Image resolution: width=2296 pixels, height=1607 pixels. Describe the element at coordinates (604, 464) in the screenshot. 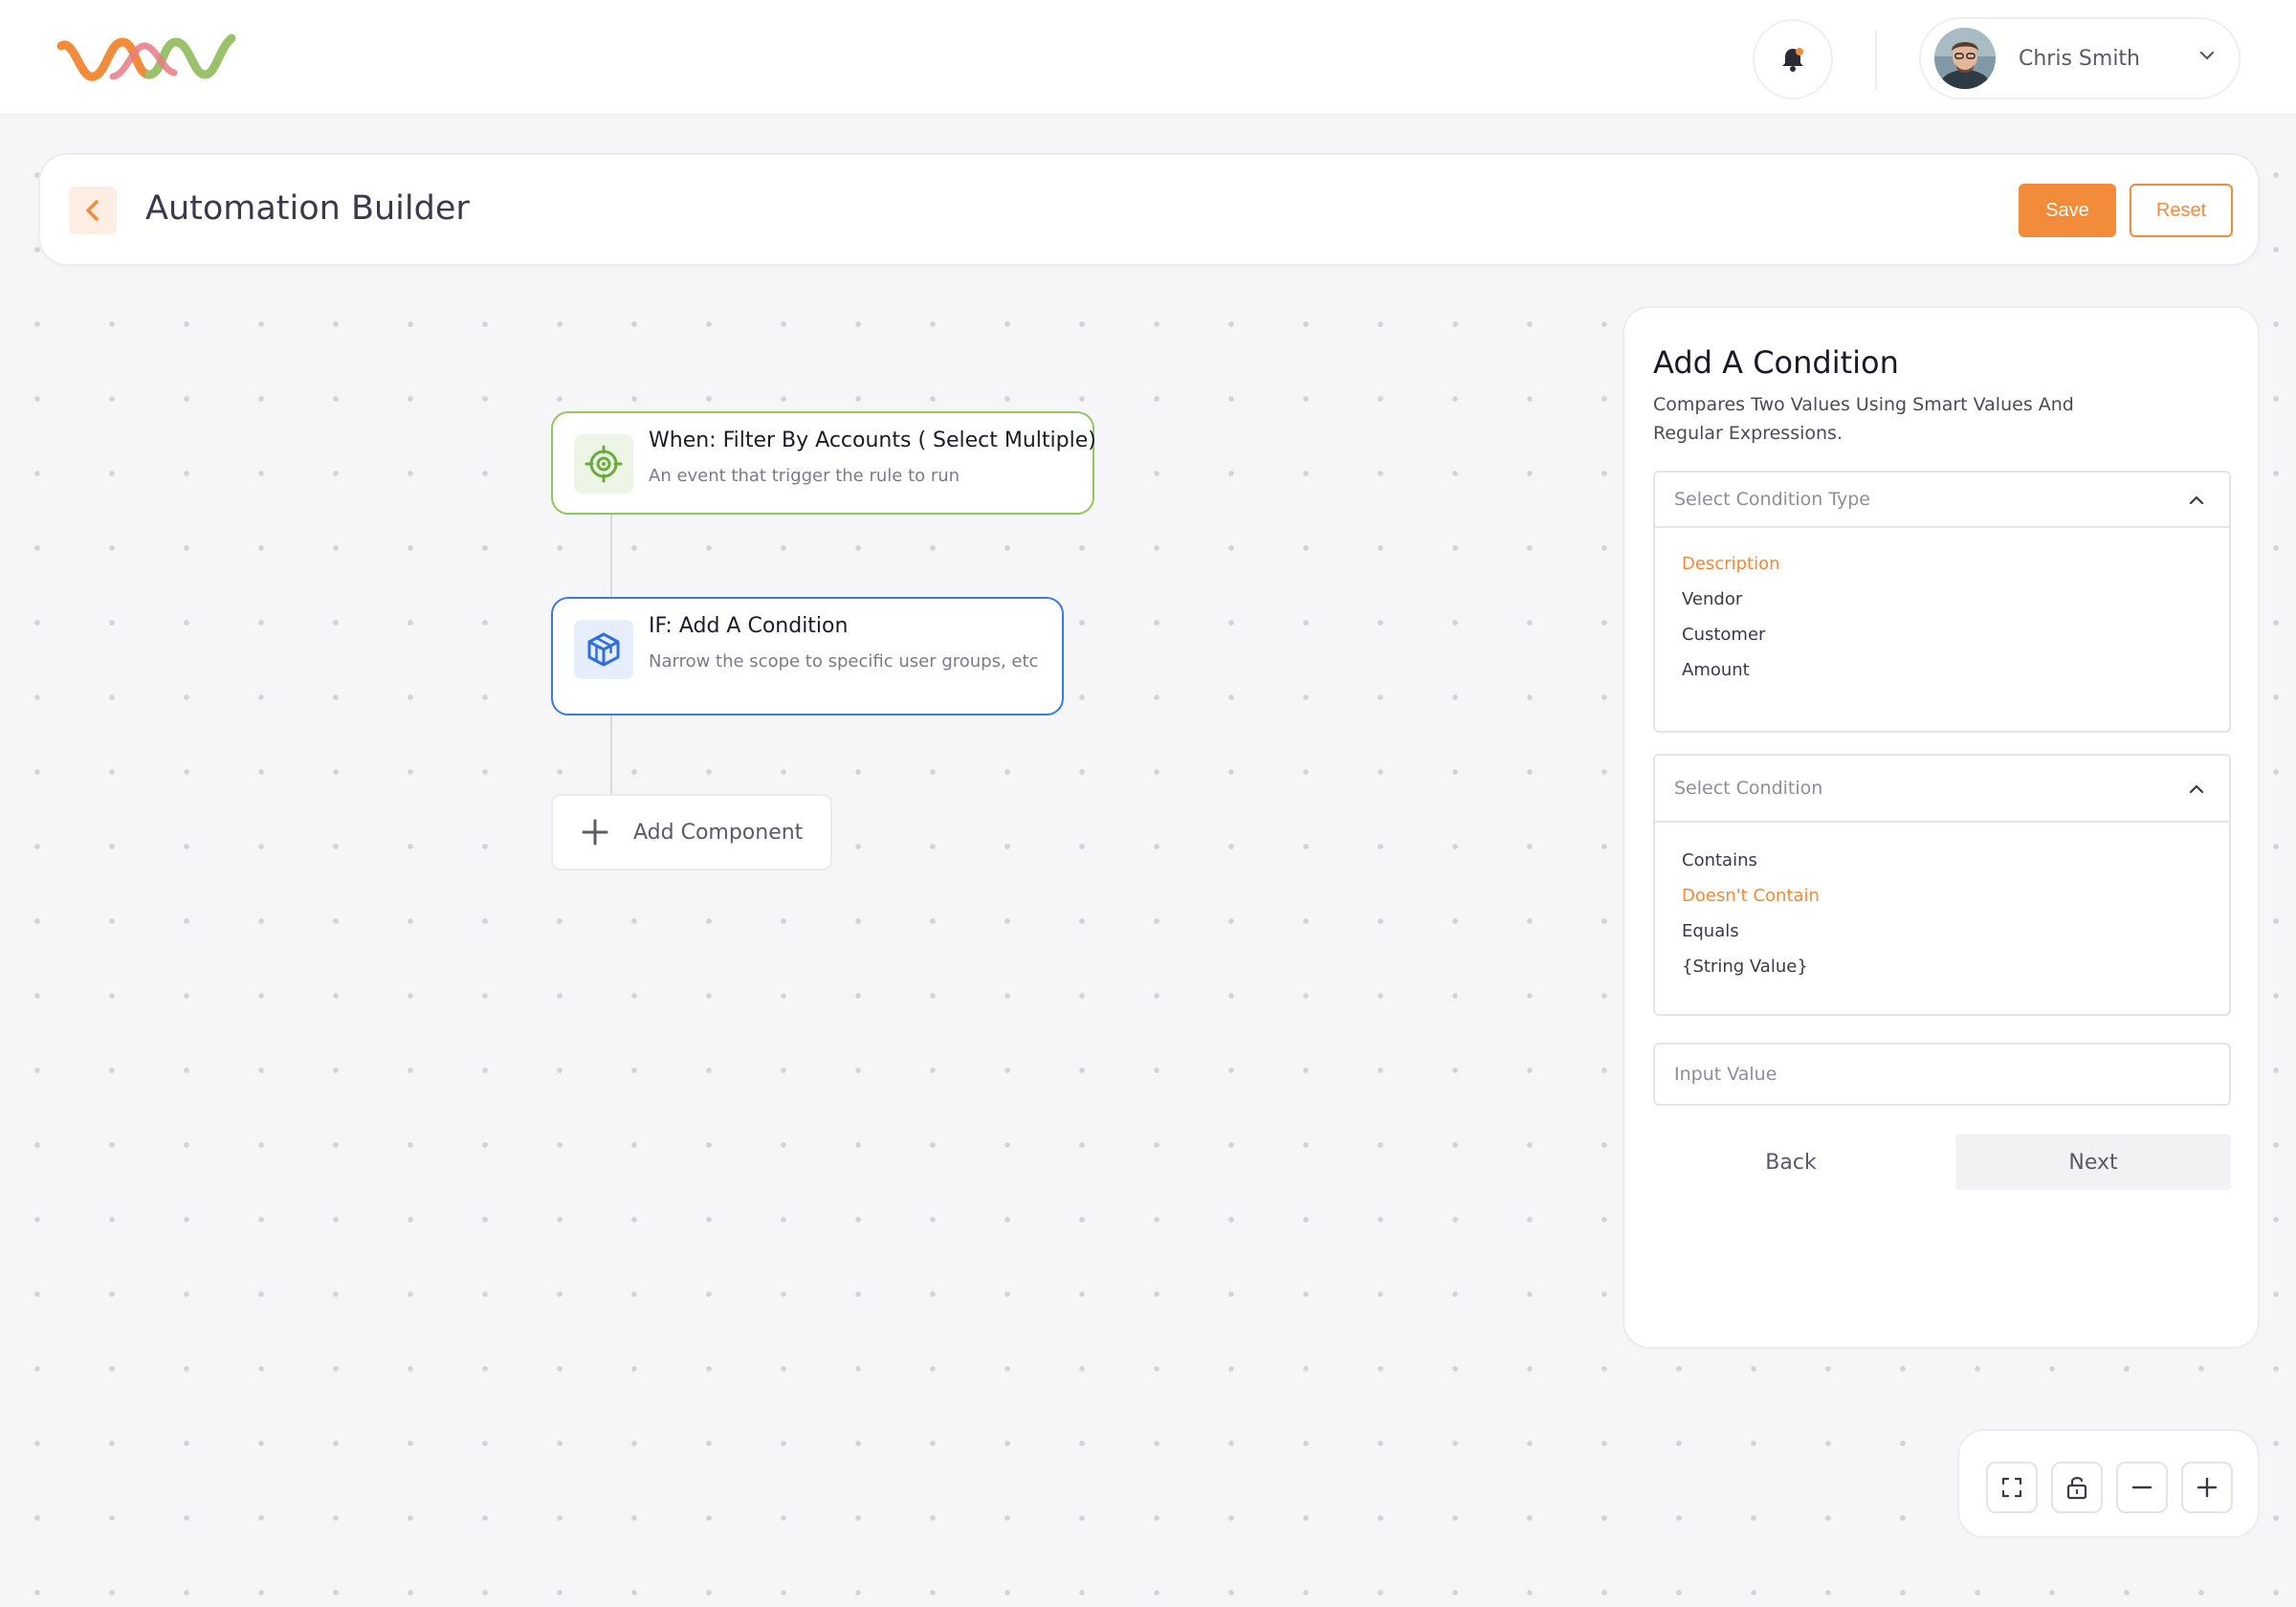

I see `target-icon` at that location.